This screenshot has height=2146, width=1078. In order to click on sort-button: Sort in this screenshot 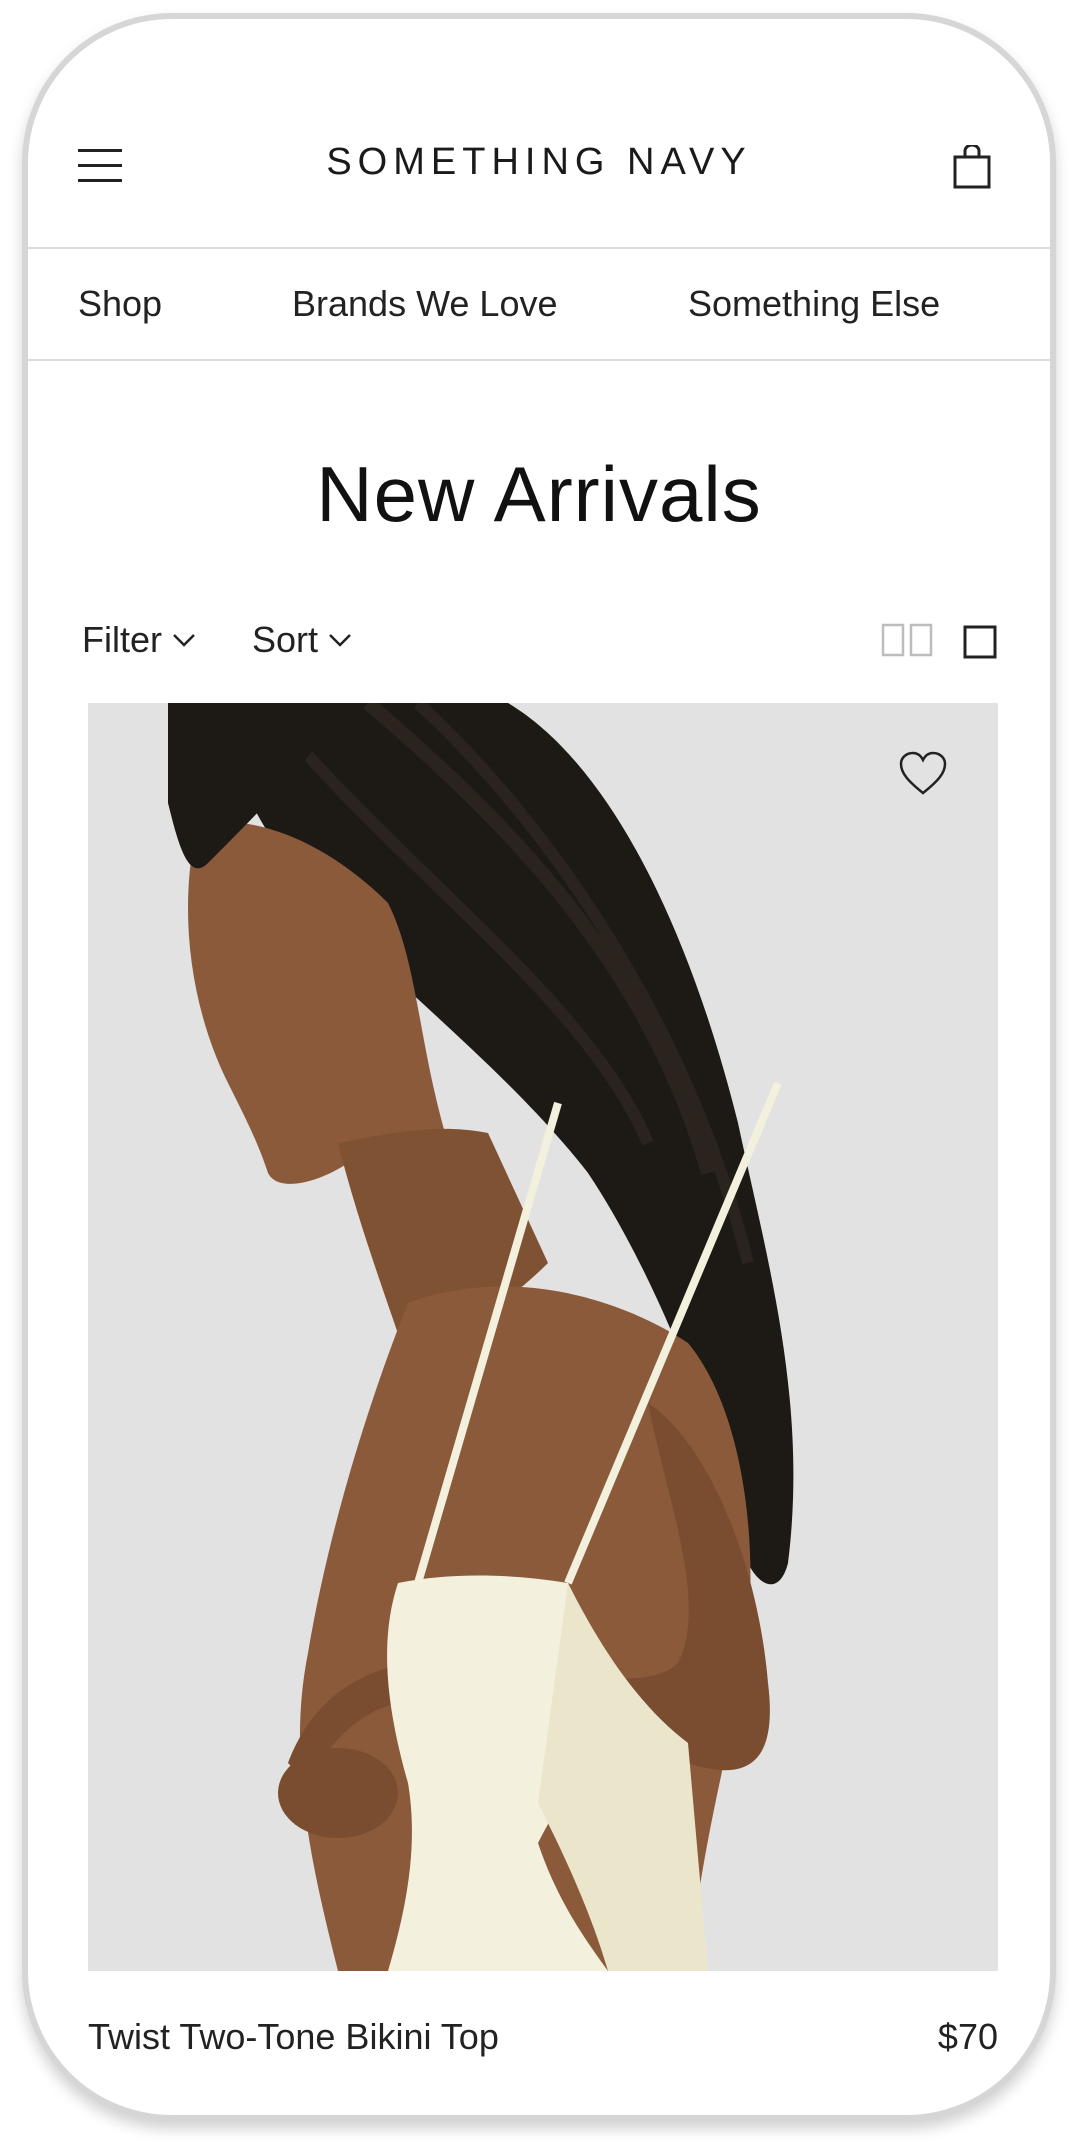, I will do `click(302, 640)`.